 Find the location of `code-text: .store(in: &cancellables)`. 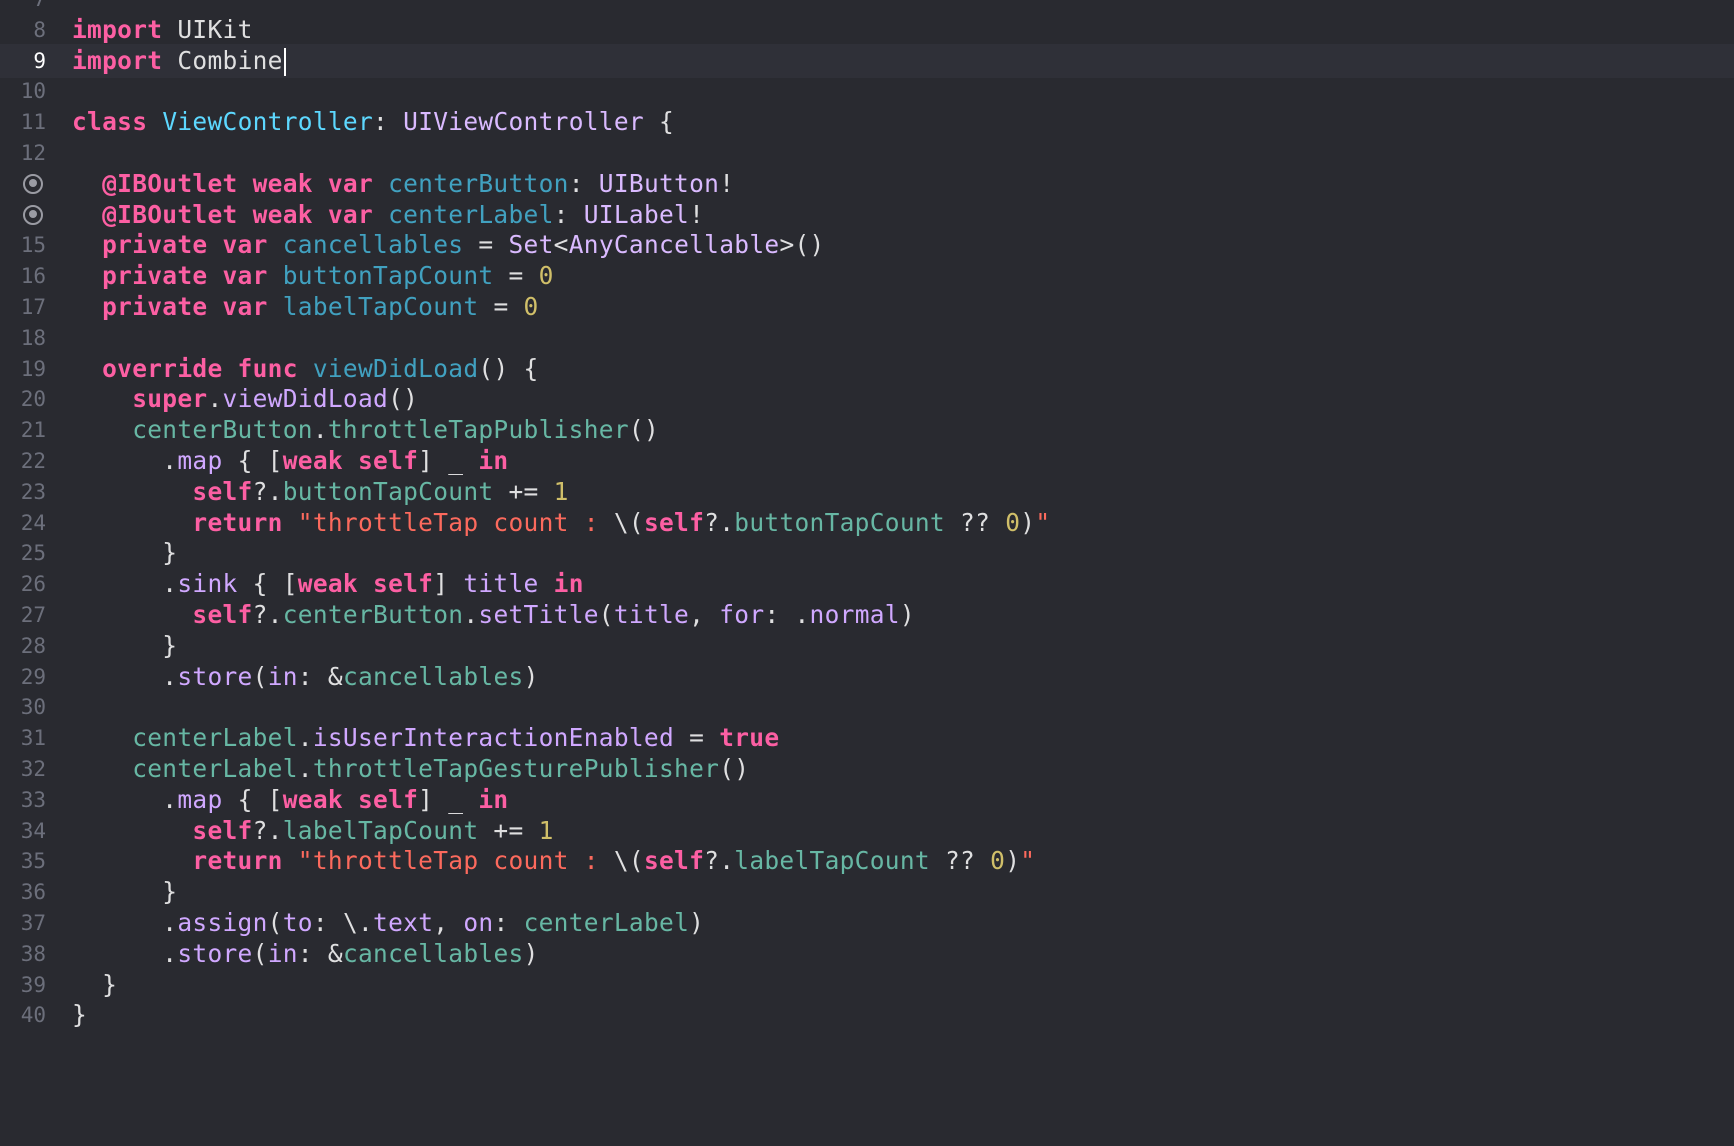

code-text: .store(in: &cancellables) is located at coordinates (305, 677).